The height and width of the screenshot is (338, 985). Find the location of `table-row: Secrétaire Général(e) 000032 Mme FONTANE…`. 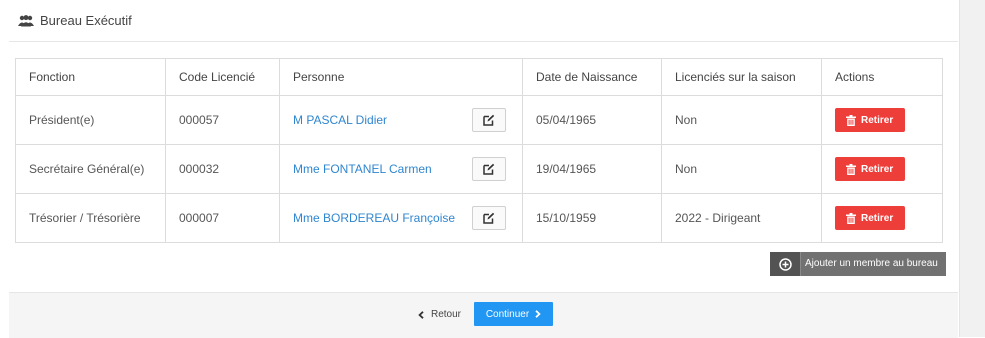

table-row: Secrétaire Général(e) 000032 Mme FONTANE… is located at coordinates (479, 169).